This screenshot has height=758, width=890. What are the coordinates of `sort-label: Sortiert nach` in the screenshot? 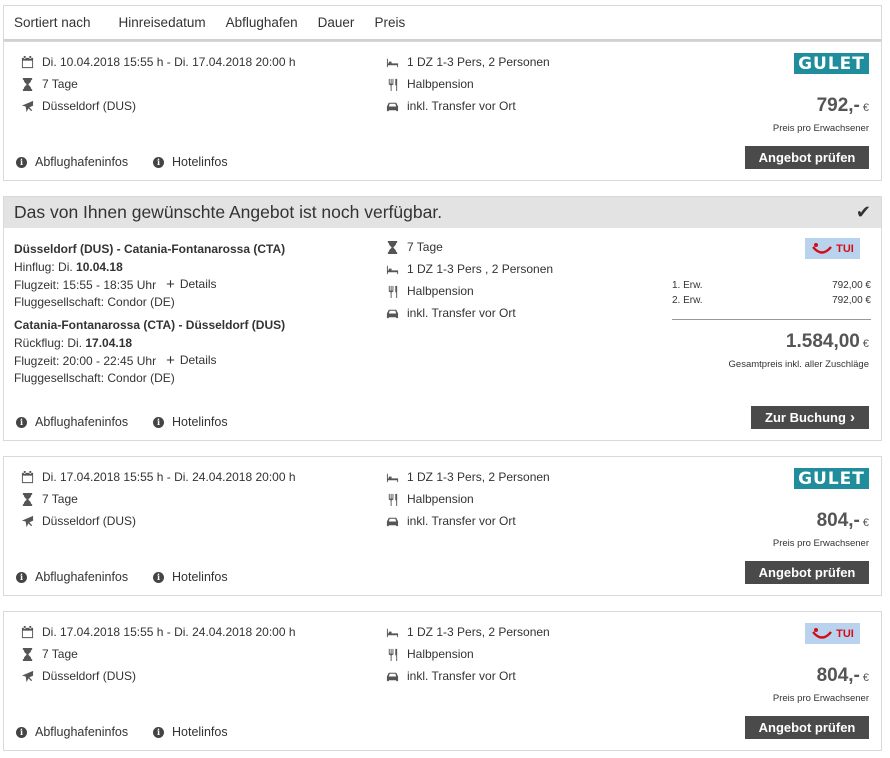 It's located at (52, 22).